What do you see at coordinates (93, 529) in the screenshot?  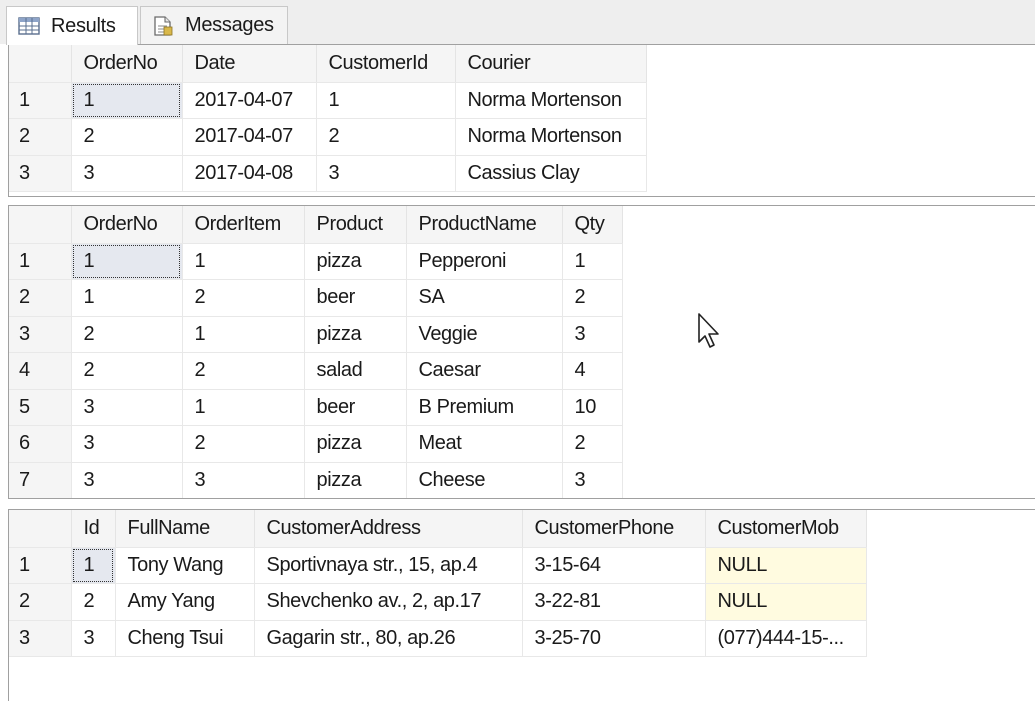 I see `column-header: Id` at bounding box center [93, 529].